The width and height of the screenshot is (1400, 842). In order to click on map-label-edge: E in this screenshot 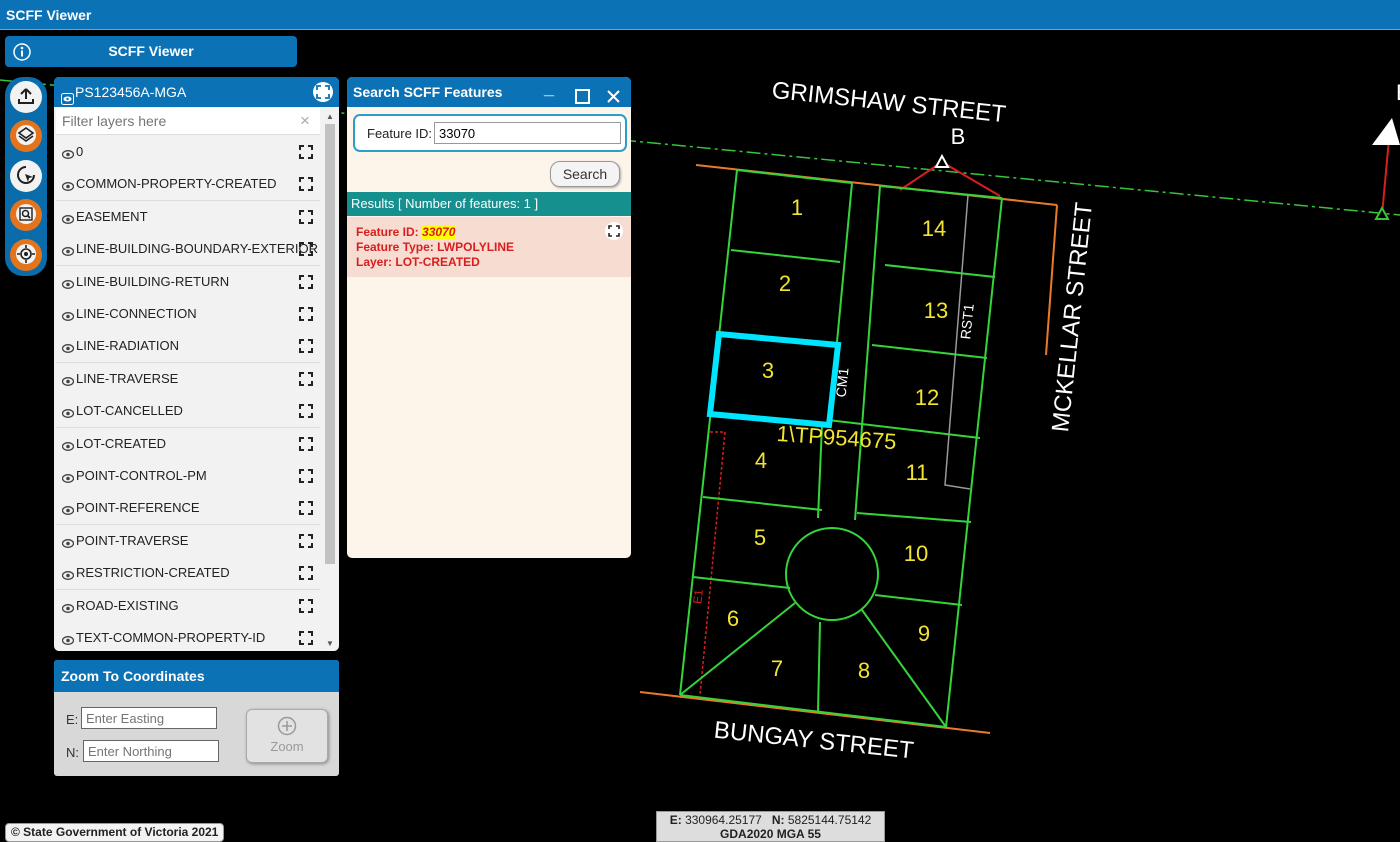, I will do `click(1398, 92)`.